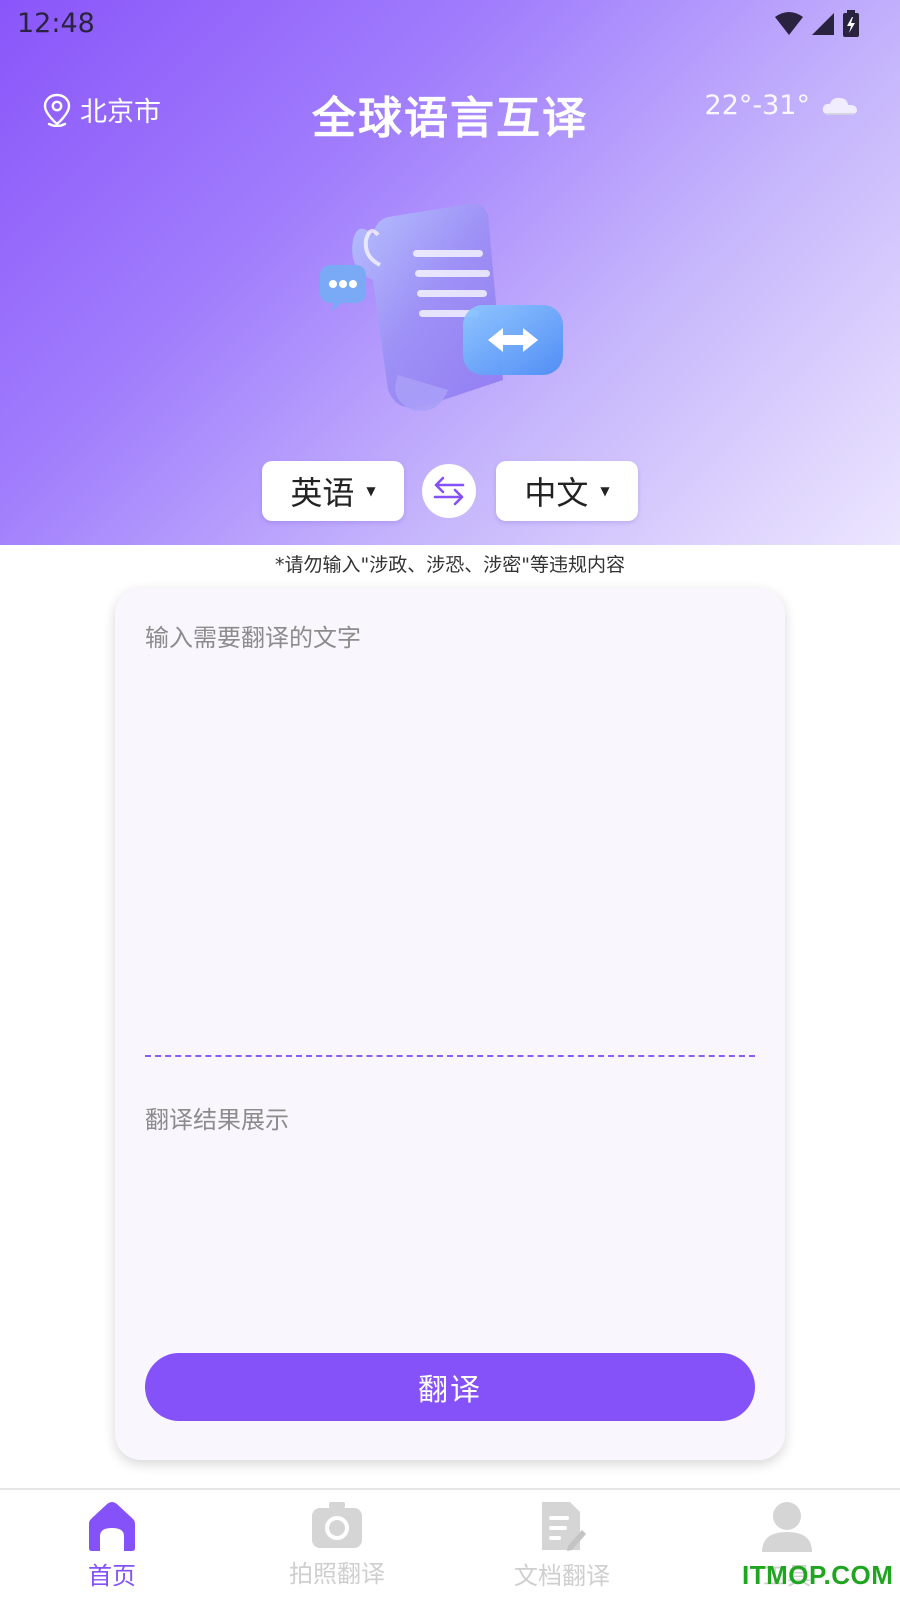 This screenshot has width=900, height=1600. I want to click on language-selector: 英语 ▼ 中文 ▼, so click(450, 491).